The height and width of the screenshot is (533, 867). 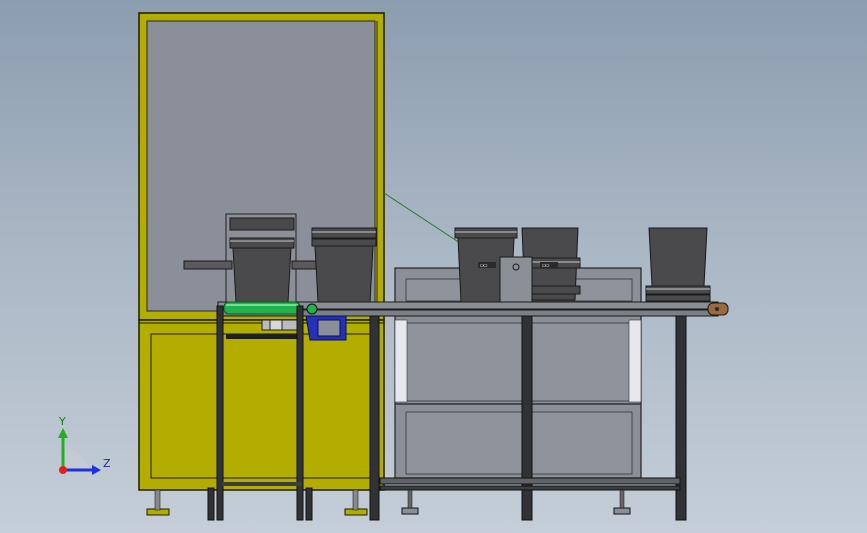 What do you see at coordinates (422, 218) in the screenshot?
I see `leader-line` at bounding box center [422, 218].